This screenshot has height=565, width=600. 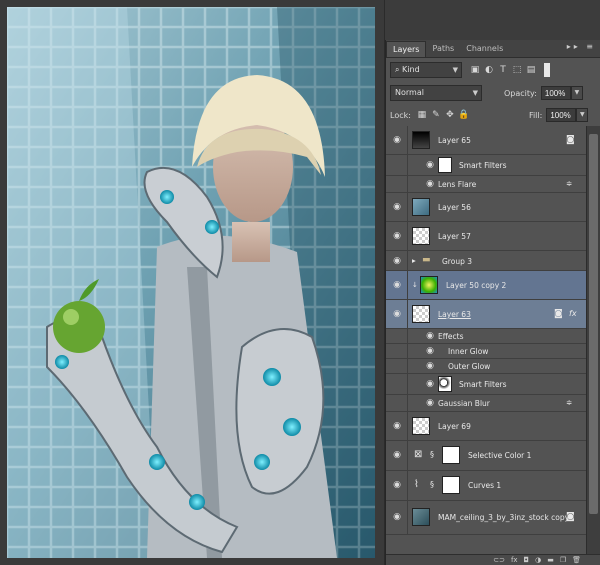 What do you see at coordinates (499, 560) in the screenshot?
I see `link-layers-icon: ⊂⊃` at bounding box center [499, 560].